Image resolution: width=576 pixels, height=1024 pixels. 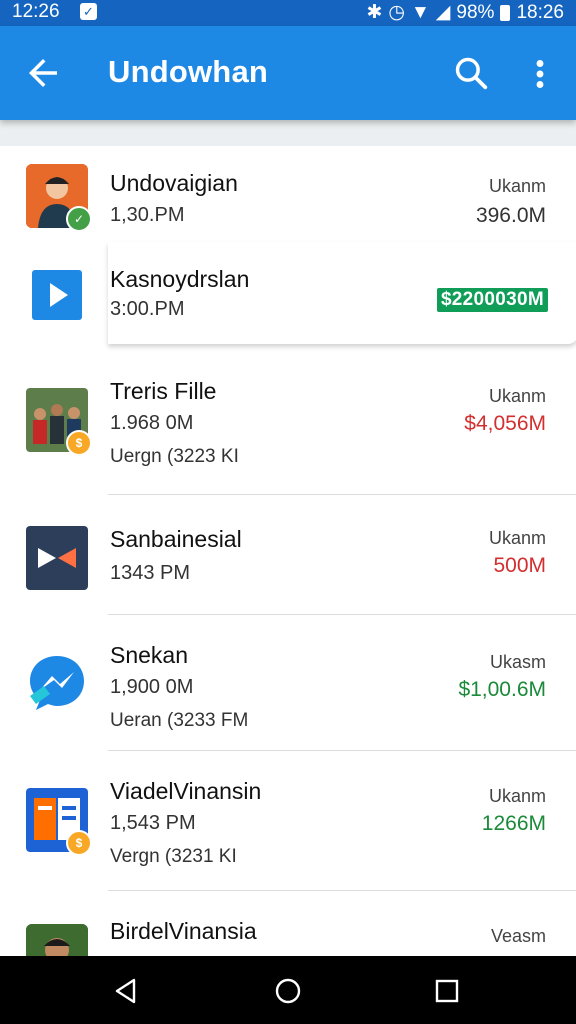 What do you see at coordinates (471, 73) in the screenshot?
I see `search-icon` at bounding box center [471, 73].